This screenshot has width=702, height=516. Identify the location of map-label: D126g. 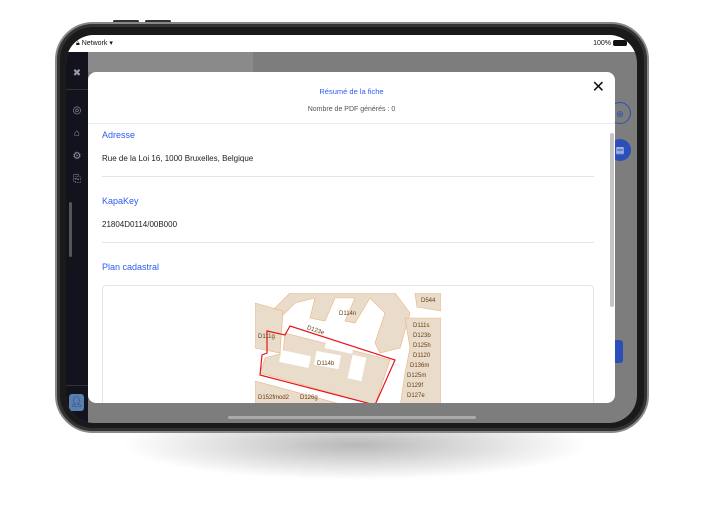
(309, 398).